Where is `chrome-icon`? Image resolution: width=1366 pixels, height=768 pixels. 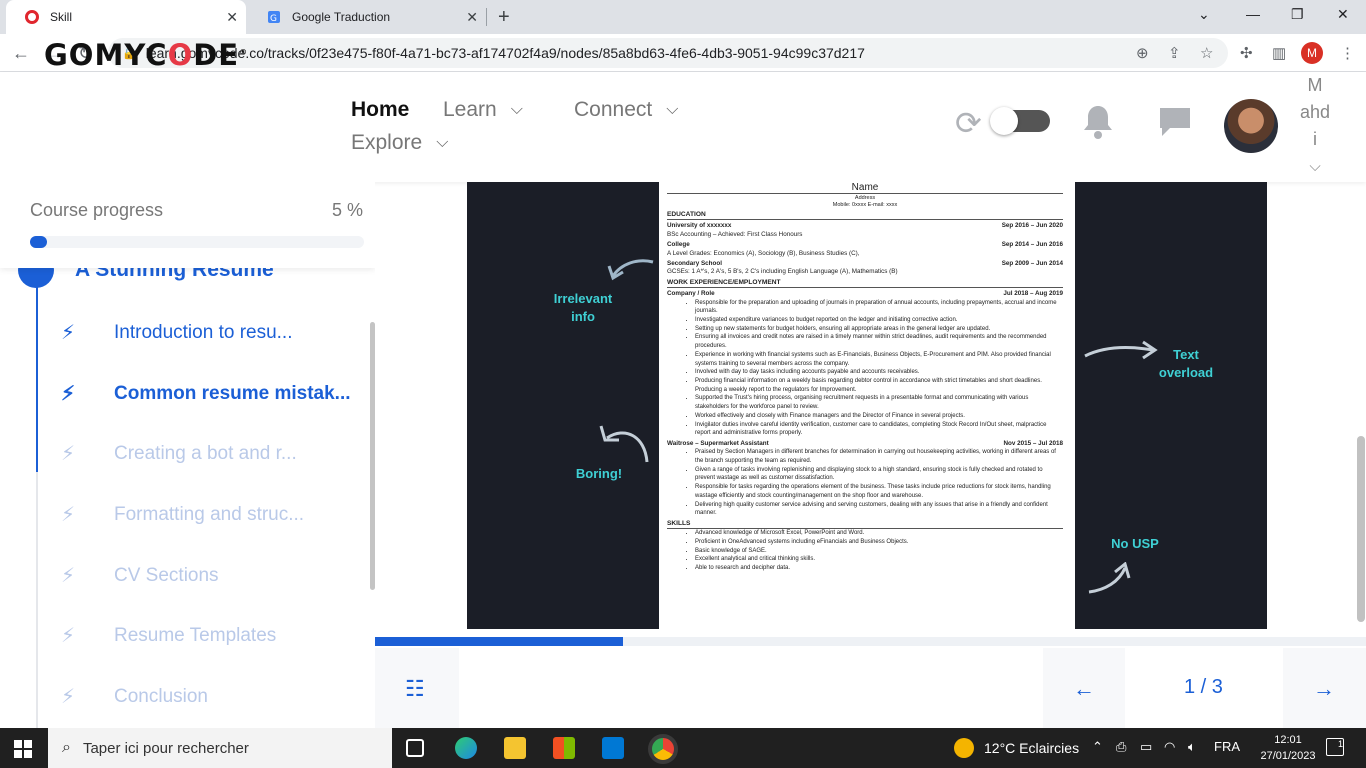
chrome-icon is located at coordinates (663, 749).